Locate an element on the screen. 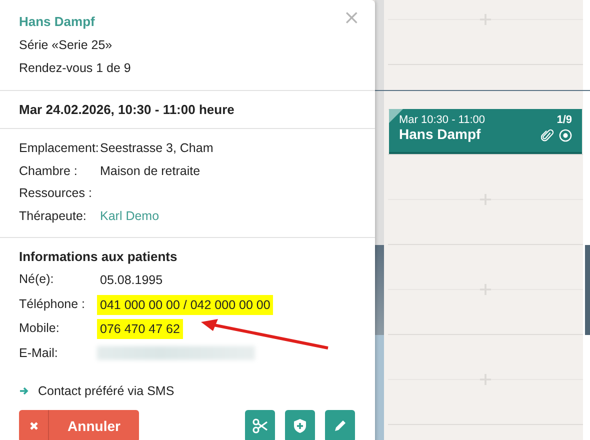 This screenshot has height=440, width=590. event-title: Hans Dampf is located at coordinates (440, 134).